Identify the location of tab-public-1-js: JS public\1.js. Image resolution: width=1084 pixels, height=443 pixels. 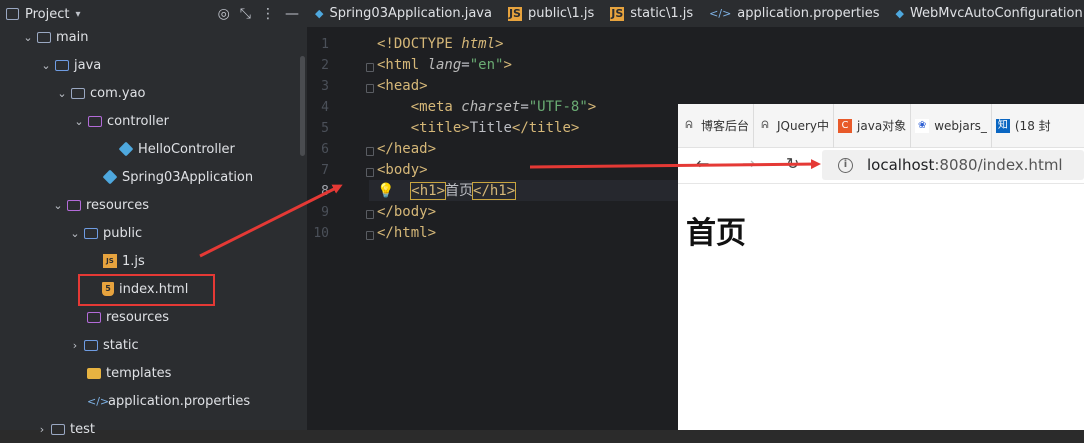
(551, 14).